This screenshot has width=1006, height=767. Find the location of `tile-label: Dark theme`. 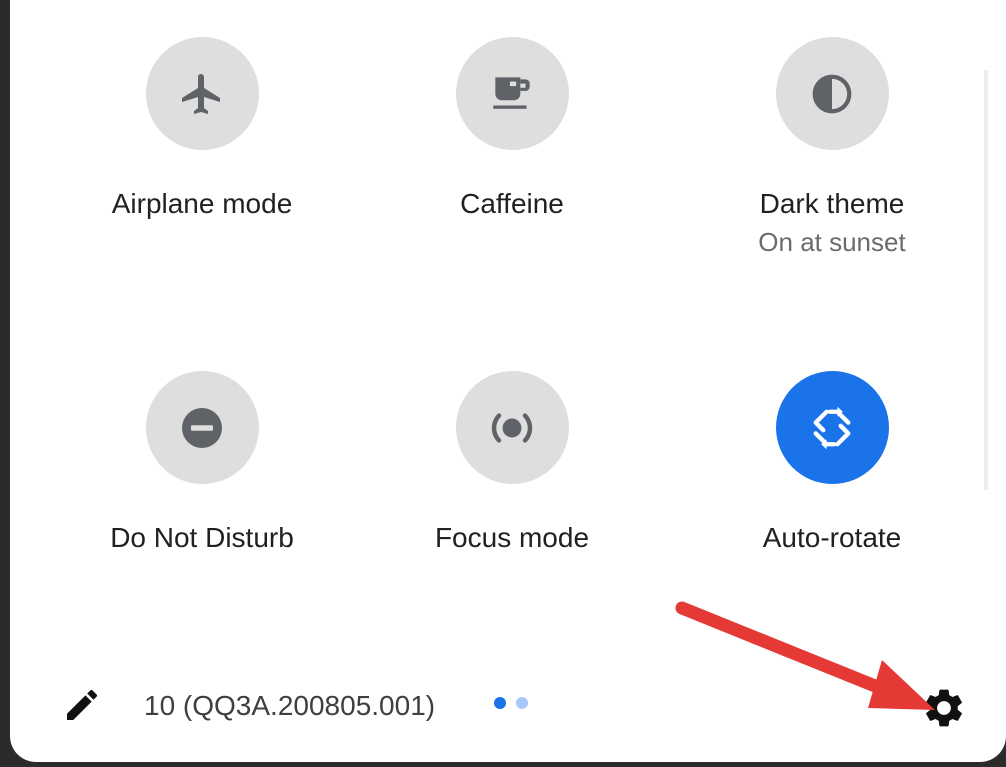

tile-label: Dark theme is located at coordinates (832, 203).